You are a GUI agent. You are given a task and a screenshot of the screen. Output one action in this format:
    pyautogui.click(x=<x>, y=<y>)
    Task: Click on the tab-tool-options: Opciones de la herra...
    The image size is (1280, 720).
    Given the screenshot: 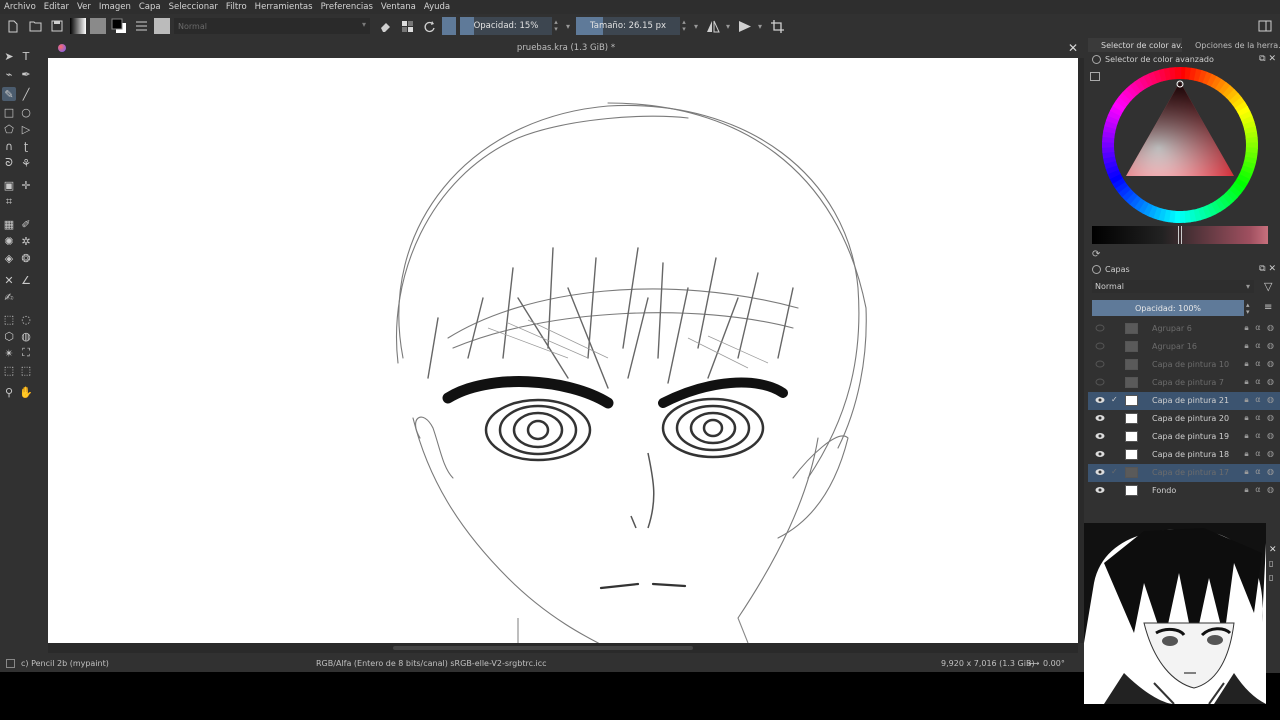 What is the action you would take?
    pyautogui.click(x=1231, y=45)
    